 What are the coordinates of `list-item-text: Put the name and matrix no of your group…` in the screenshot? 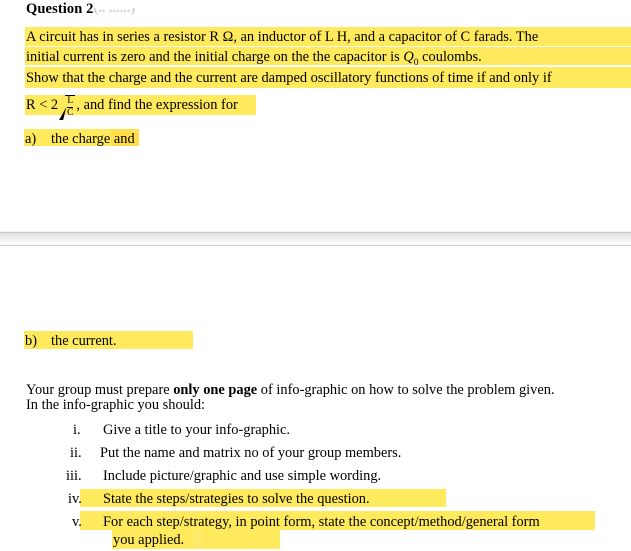 It's located at (251, 453).